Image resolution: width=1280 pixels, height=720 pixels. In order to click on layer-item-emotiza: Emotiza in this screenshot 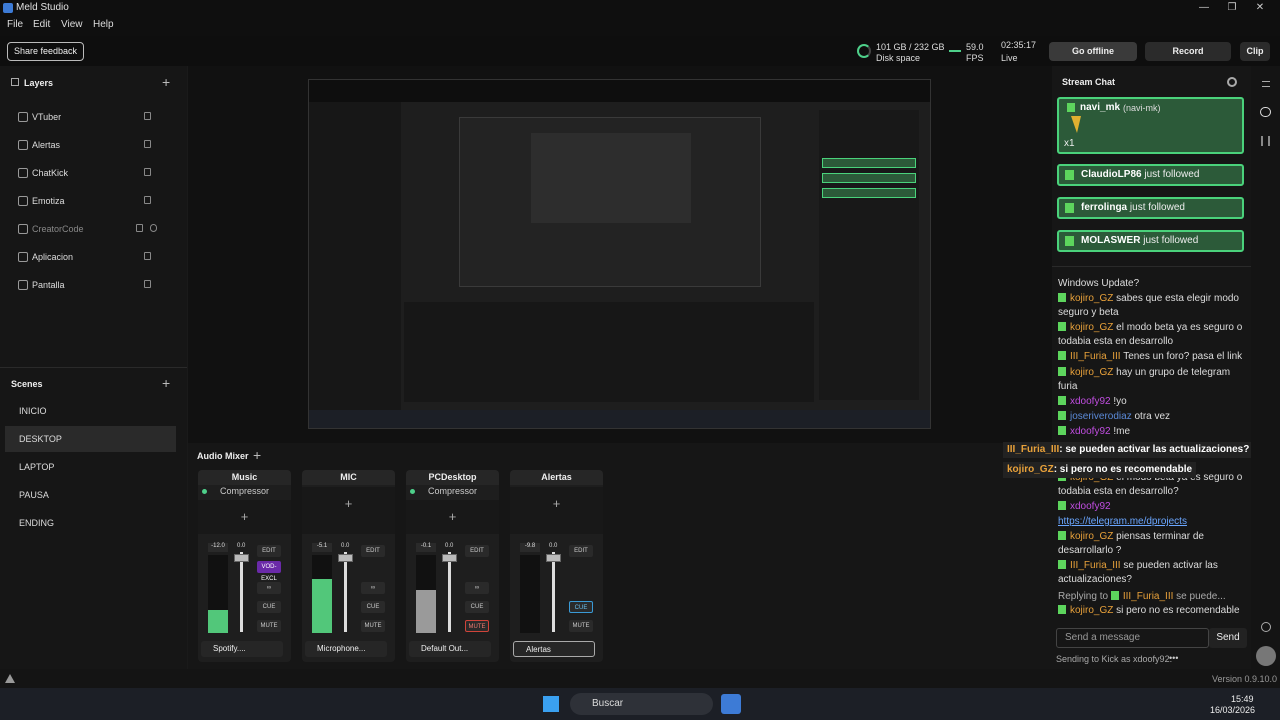, I will do `click(88, 202)`.